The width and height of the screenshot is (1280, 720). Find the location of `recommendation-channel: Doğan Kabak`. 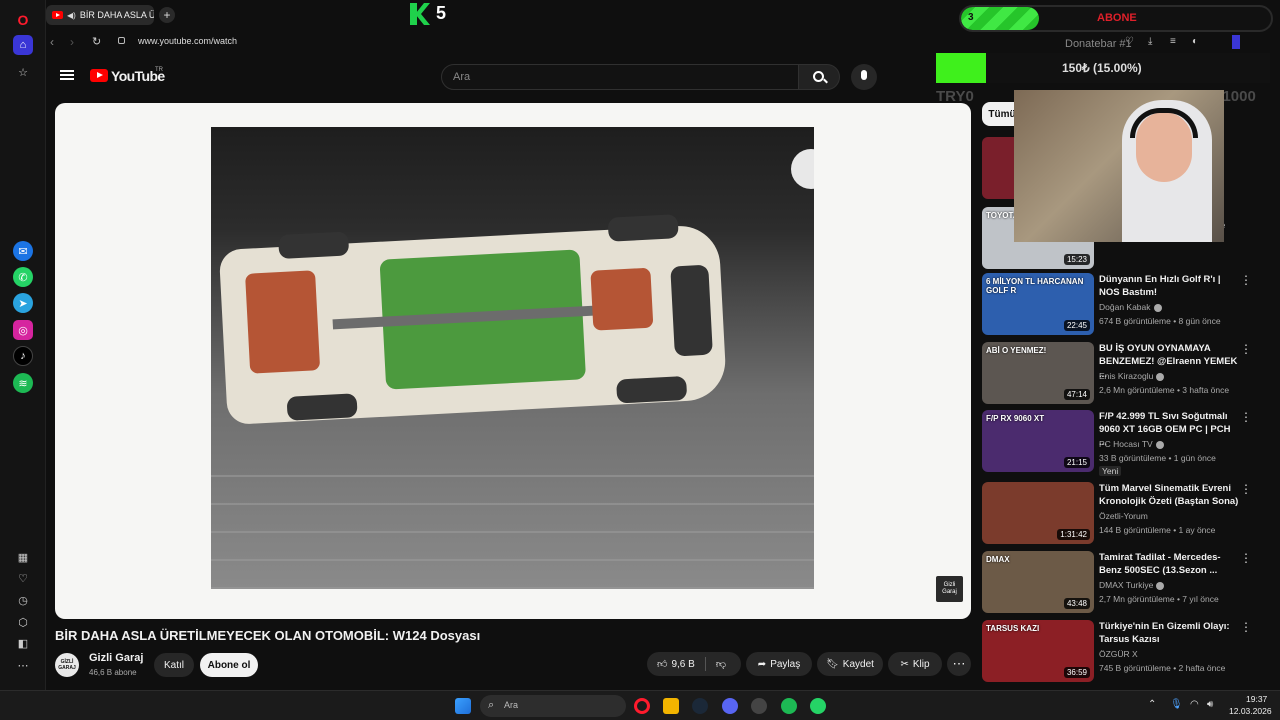

recommendation-channel: Doğan Kabak is located at coordinates (1130, 307).